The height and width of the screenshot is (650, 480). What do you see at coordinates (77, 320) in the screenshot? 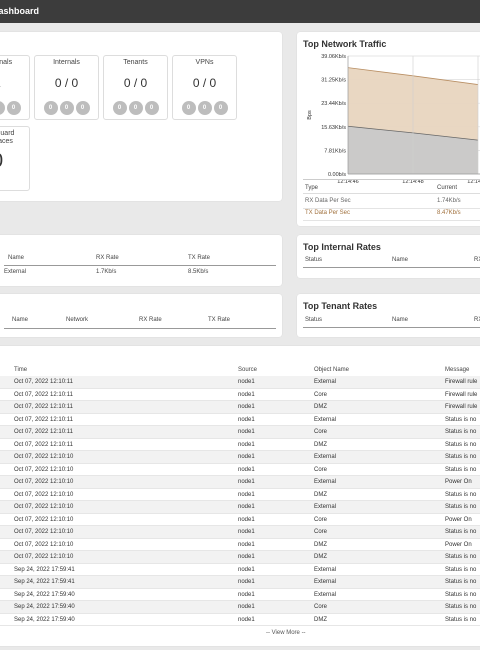
I see `vpn-network-header: Network` at bounding box center [77, 320].